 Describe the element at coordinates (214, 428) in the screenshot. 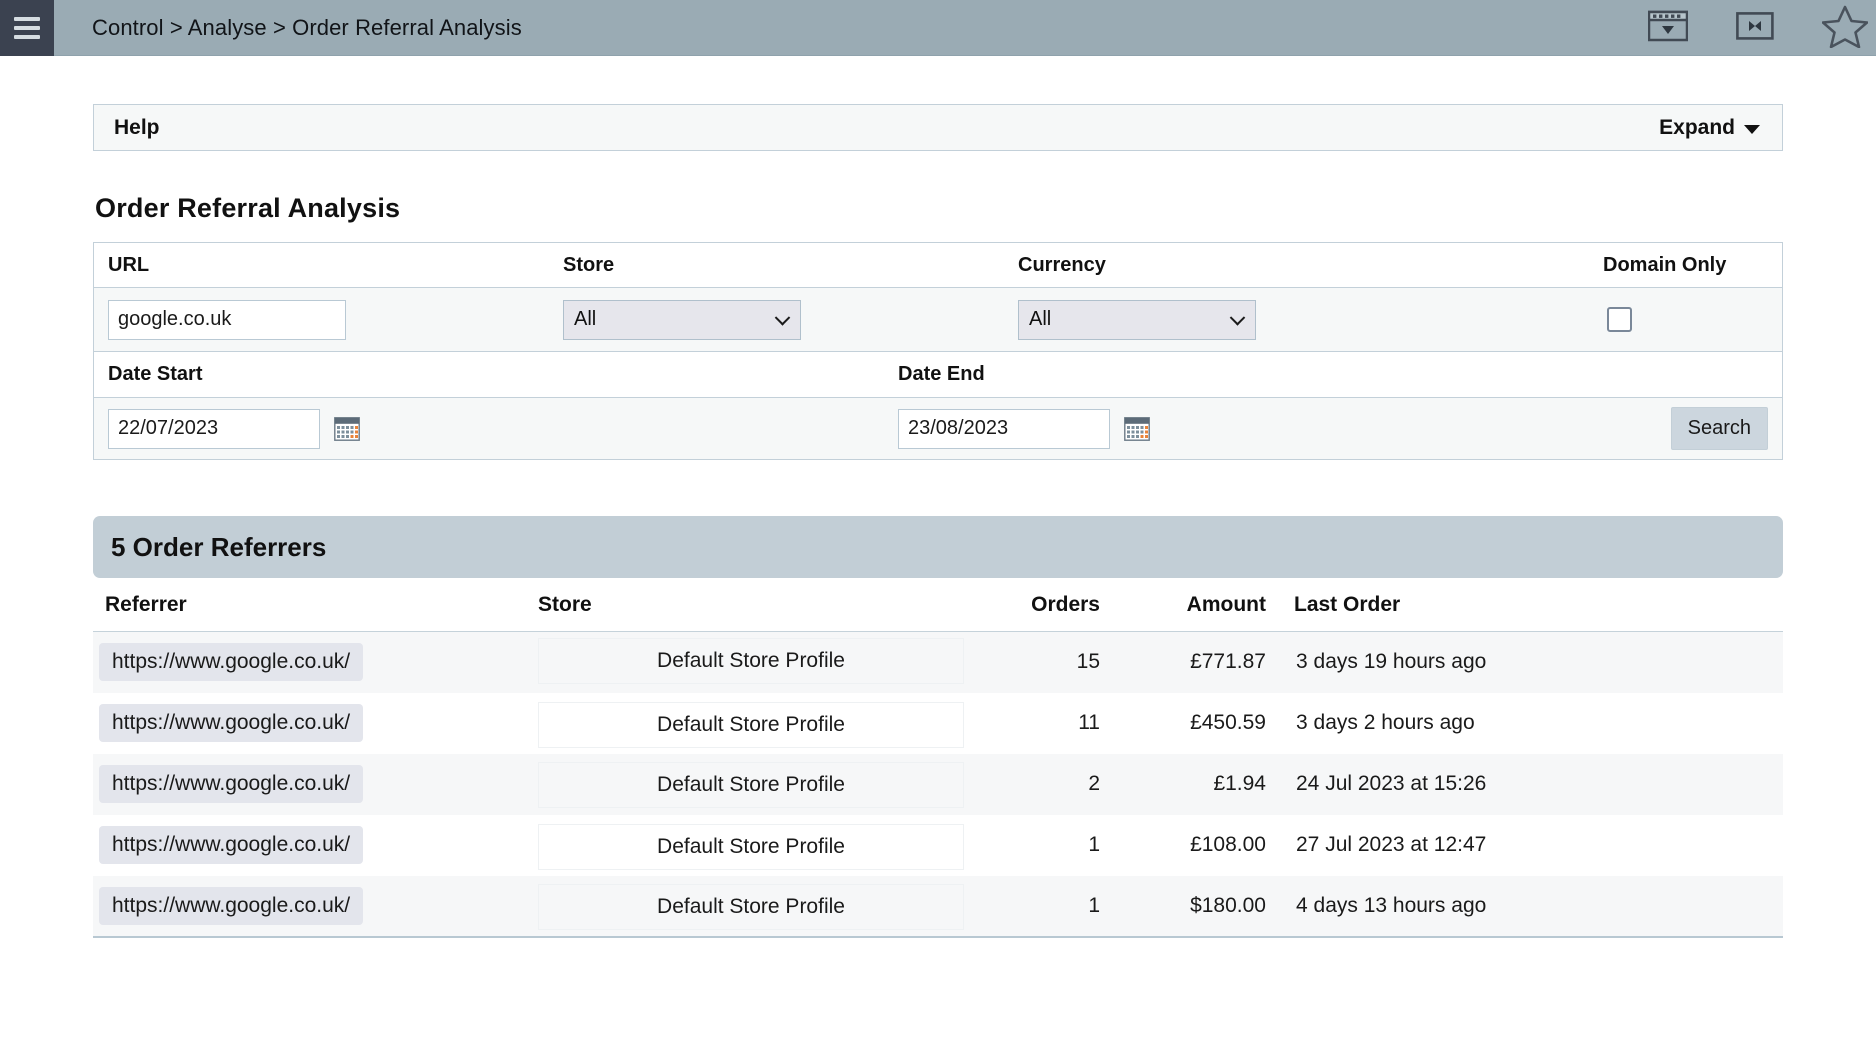

I see `date-start-input` at that location.